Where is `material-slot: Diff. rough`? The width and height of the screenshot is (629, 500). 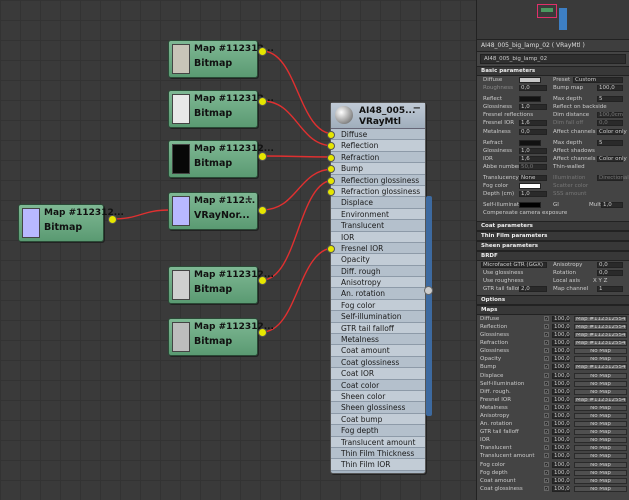
material-slot: Diff. rough is located at coordinates (378, 271).